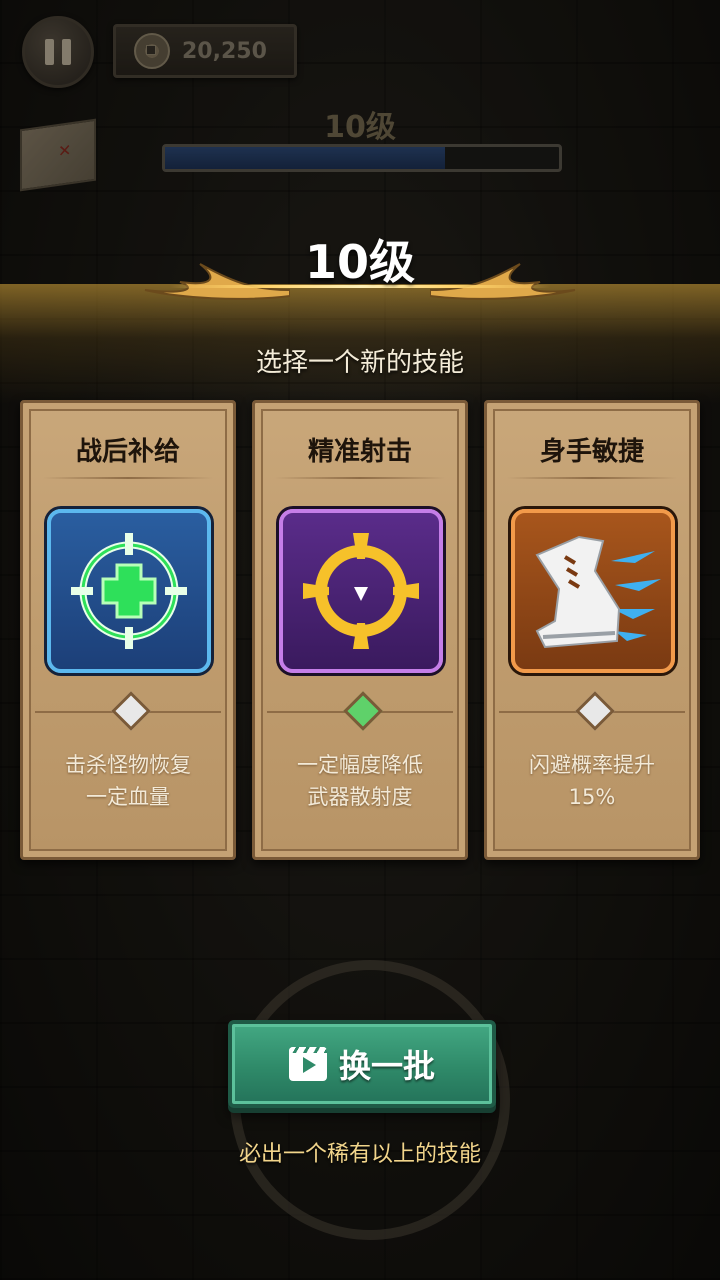  I want to click on refresh-button-label: 换一批, so click(386, 1066).